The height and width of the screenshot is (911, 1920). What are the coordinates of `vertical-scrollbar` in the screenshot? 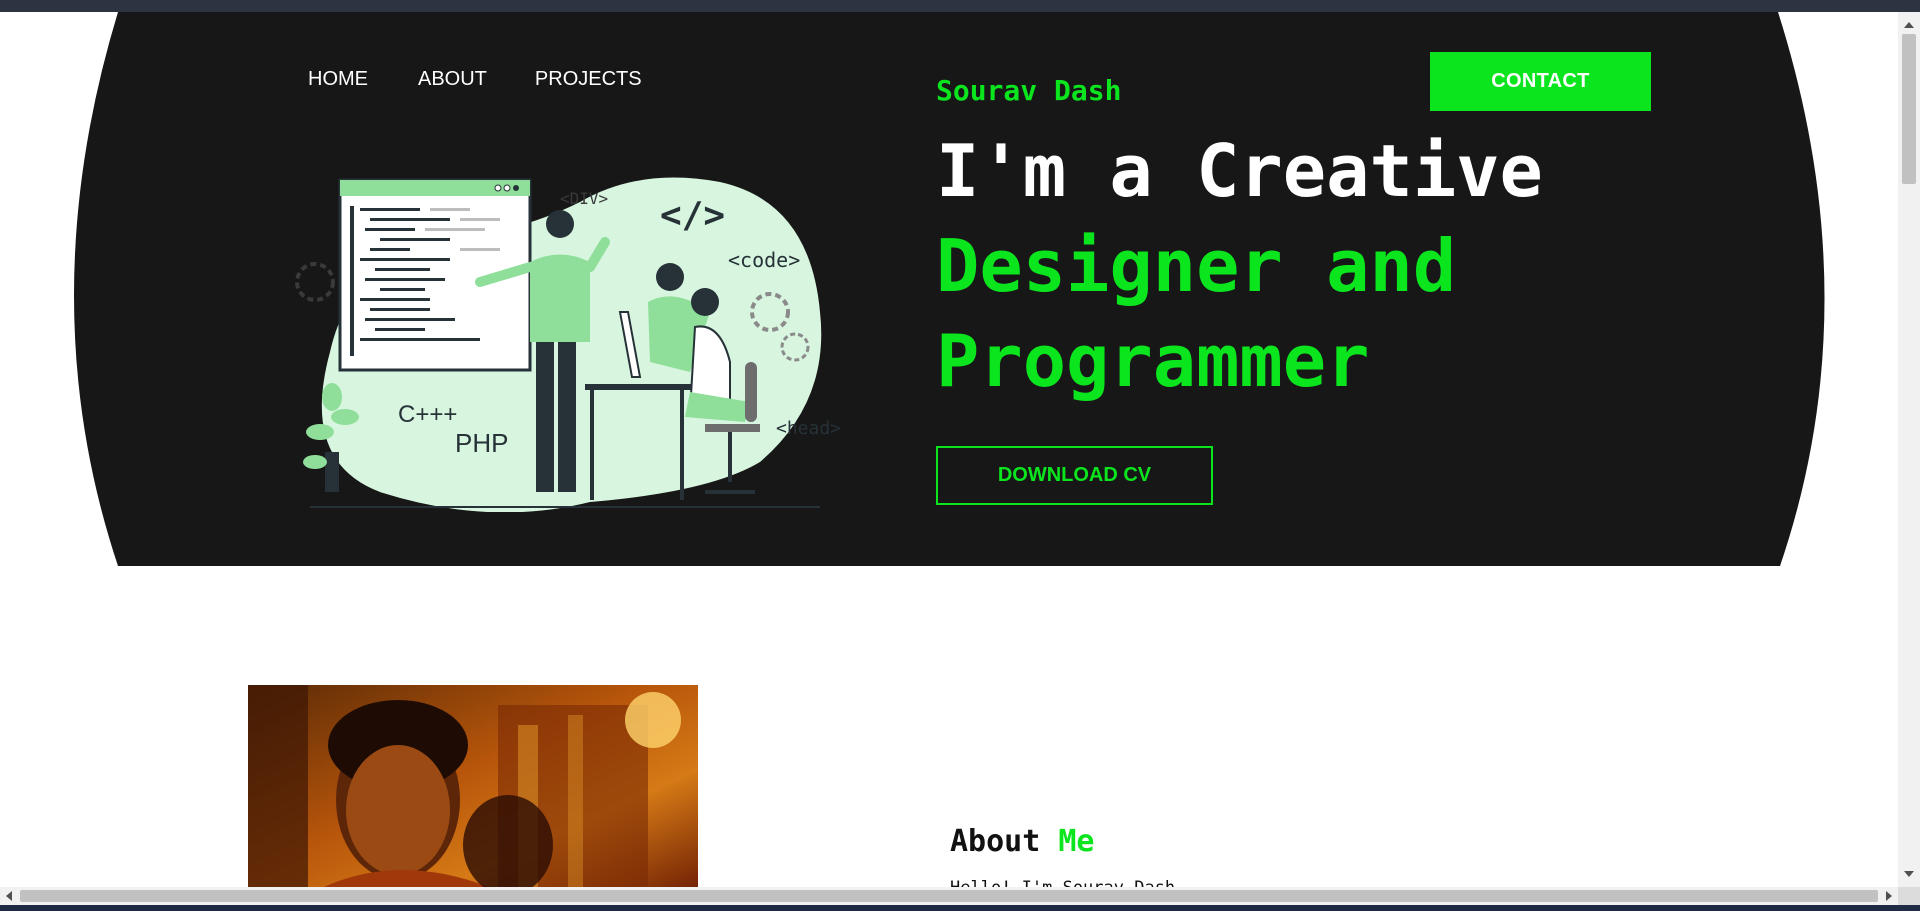 It's located at (1909, 449).